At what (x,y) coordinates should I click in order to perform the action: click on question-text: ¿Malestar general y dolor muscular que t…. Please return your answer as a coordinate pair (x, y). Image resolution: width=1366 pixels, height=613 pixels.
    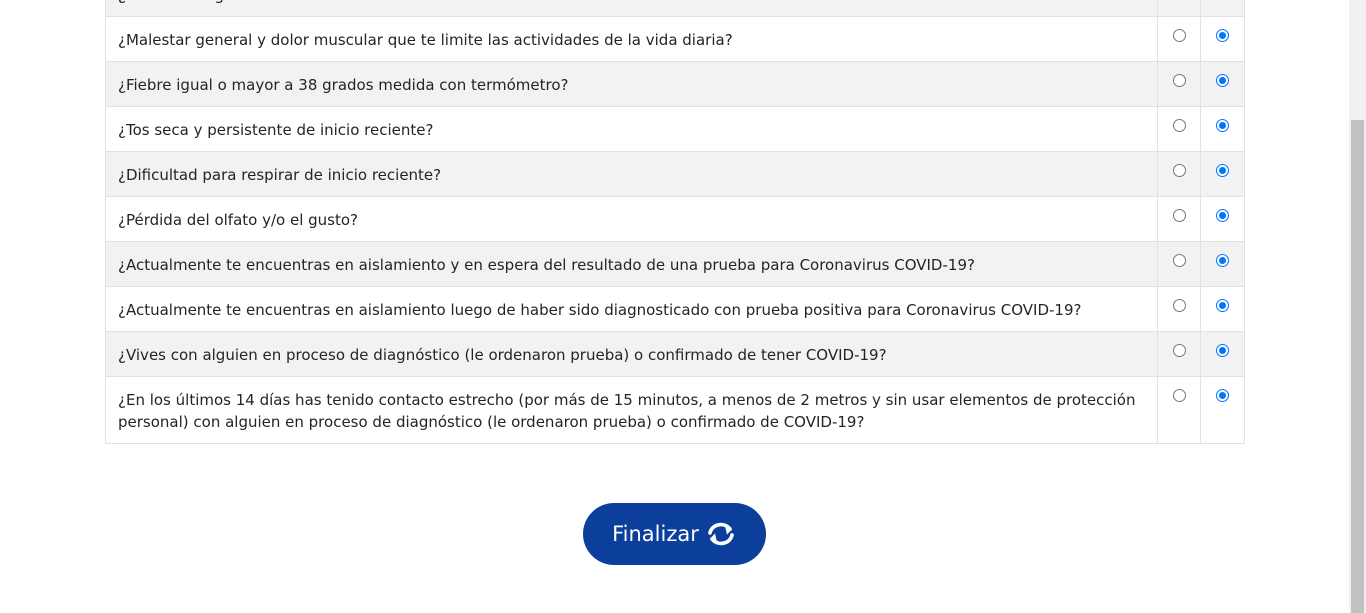
    Looking at the image, I should click on (425, 40).